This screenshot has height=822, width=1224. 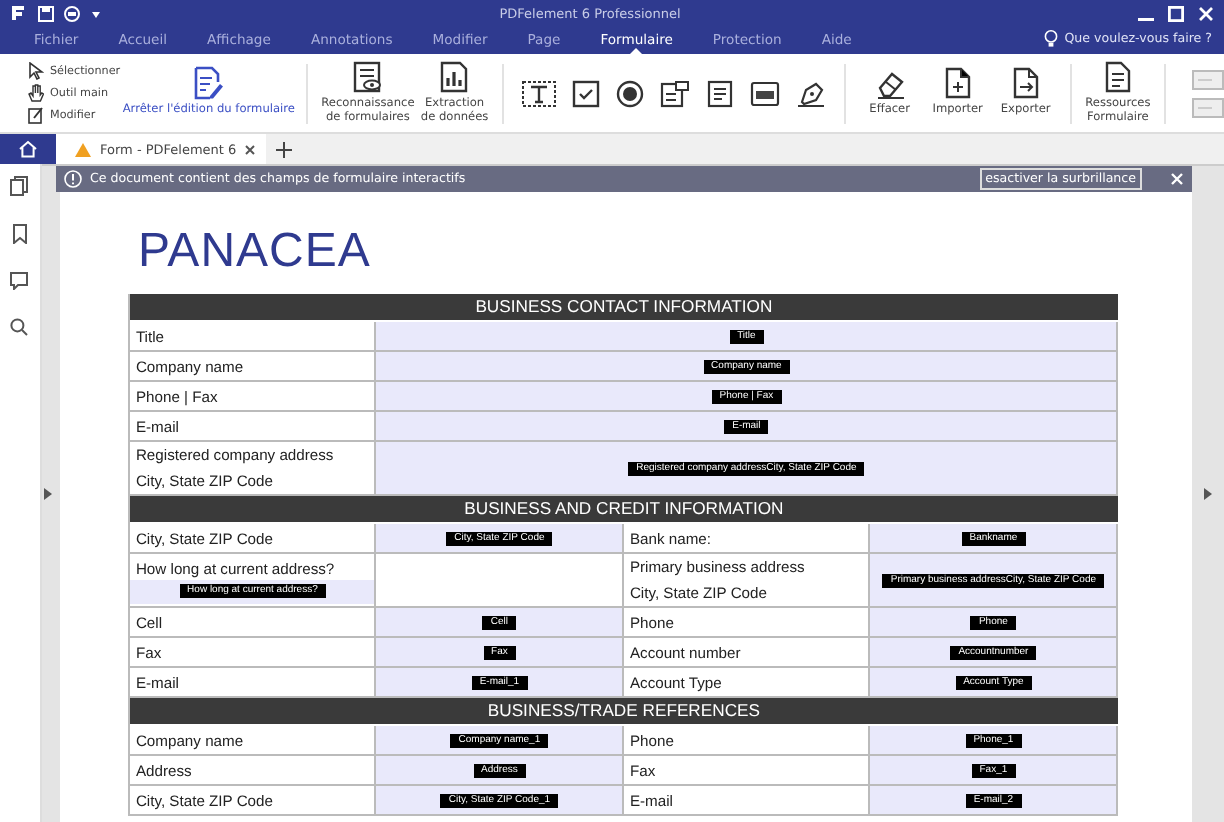 I want to click on comment-icon, so click(x=19, y=281).